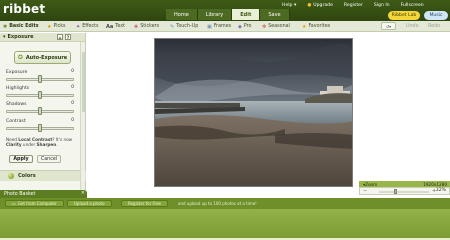 This screenshot has width=450, height=240. I want to click on zoom-track, so click(404, 192).